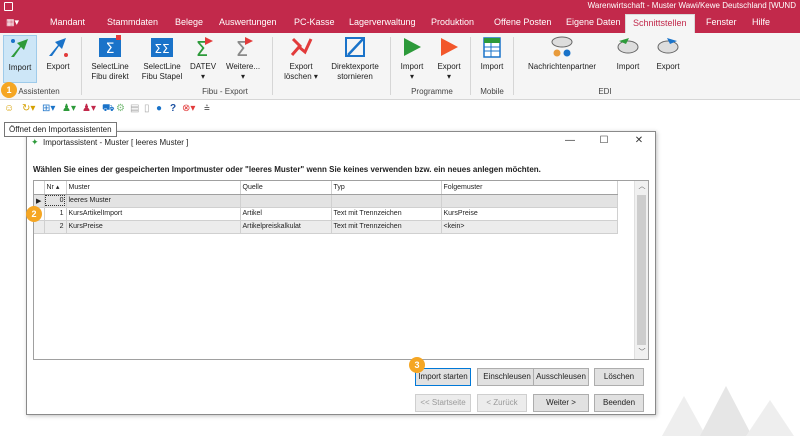  What do you see at coordinates (502, 403) in the screenshot?
I see `zurueck-button: < Zurück` at bounding box center [502, 403].